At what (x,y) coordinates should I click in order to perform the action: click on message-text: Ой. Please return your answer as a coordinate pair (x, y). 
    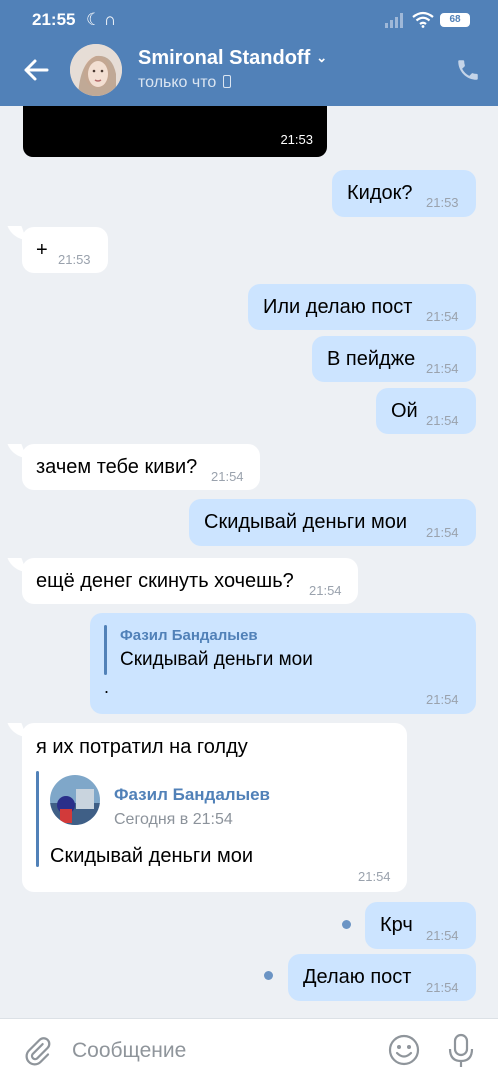
    Looking at the image, I should click on (404, 411).